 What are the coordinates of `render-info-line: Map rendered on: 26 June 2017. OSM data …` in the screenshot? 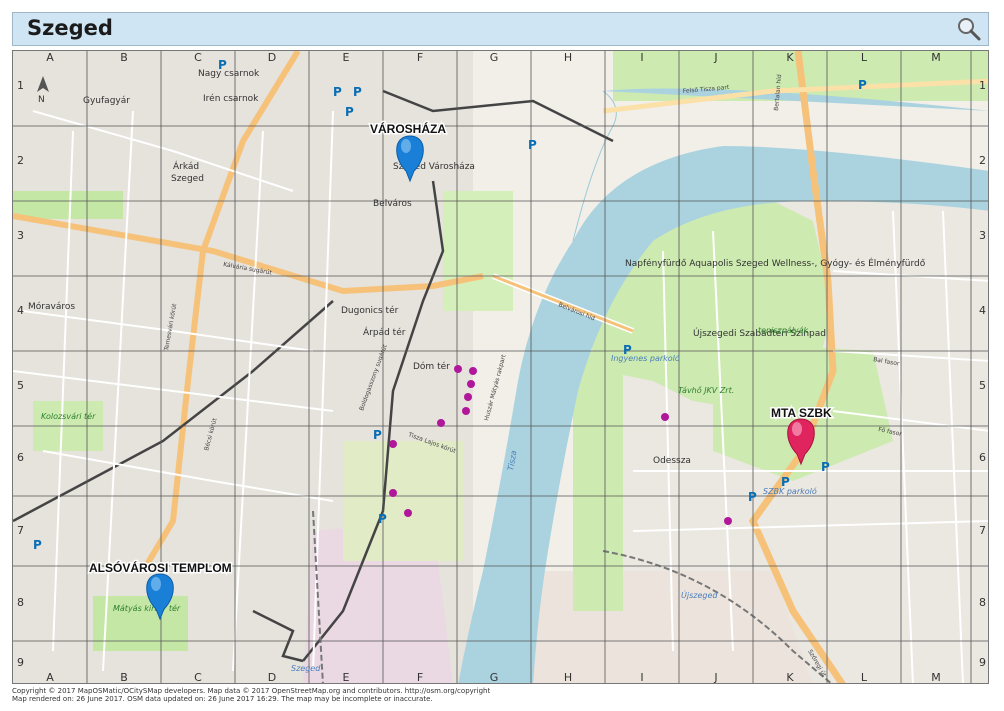 It's located at (222, 699).